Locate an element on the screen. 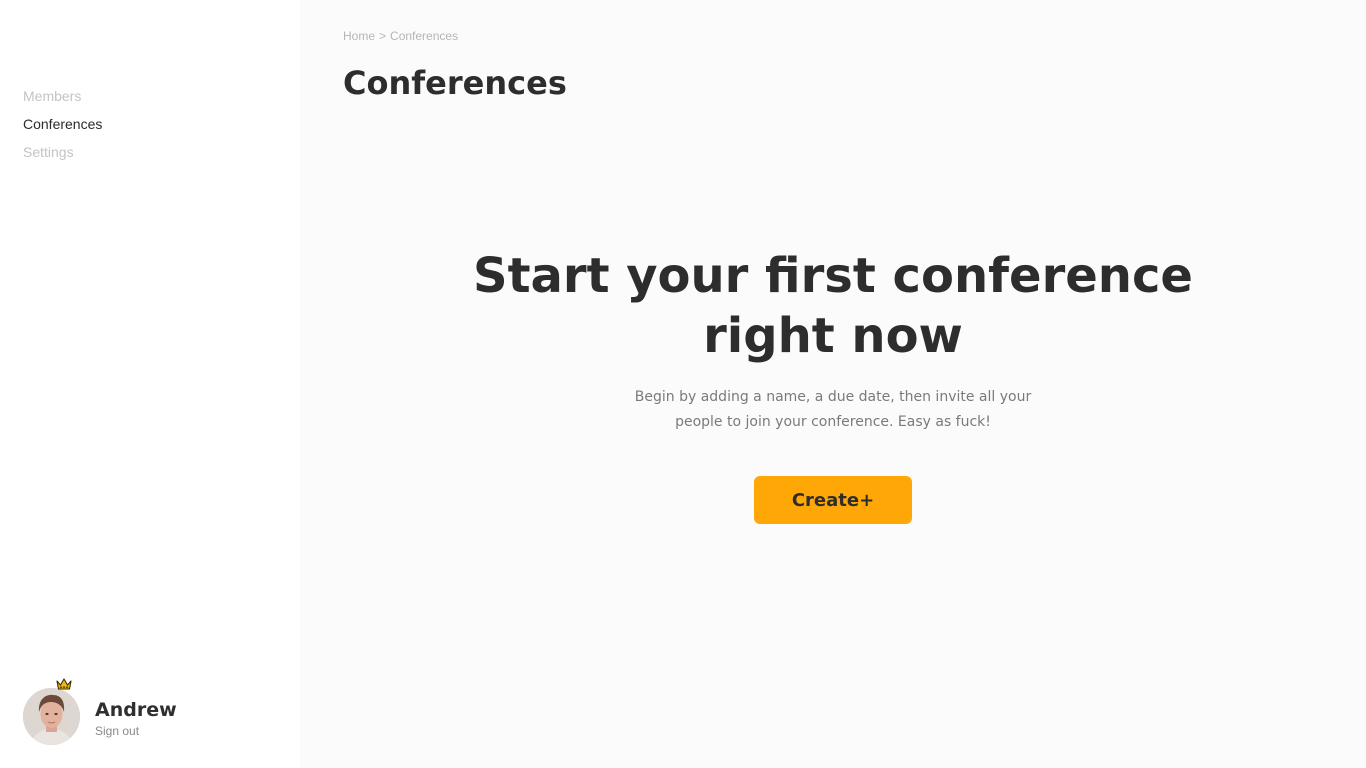 This screenshot has width=1366, height=768. sidebar-item-conferences: Conferences is located at coordinates (62, 124).